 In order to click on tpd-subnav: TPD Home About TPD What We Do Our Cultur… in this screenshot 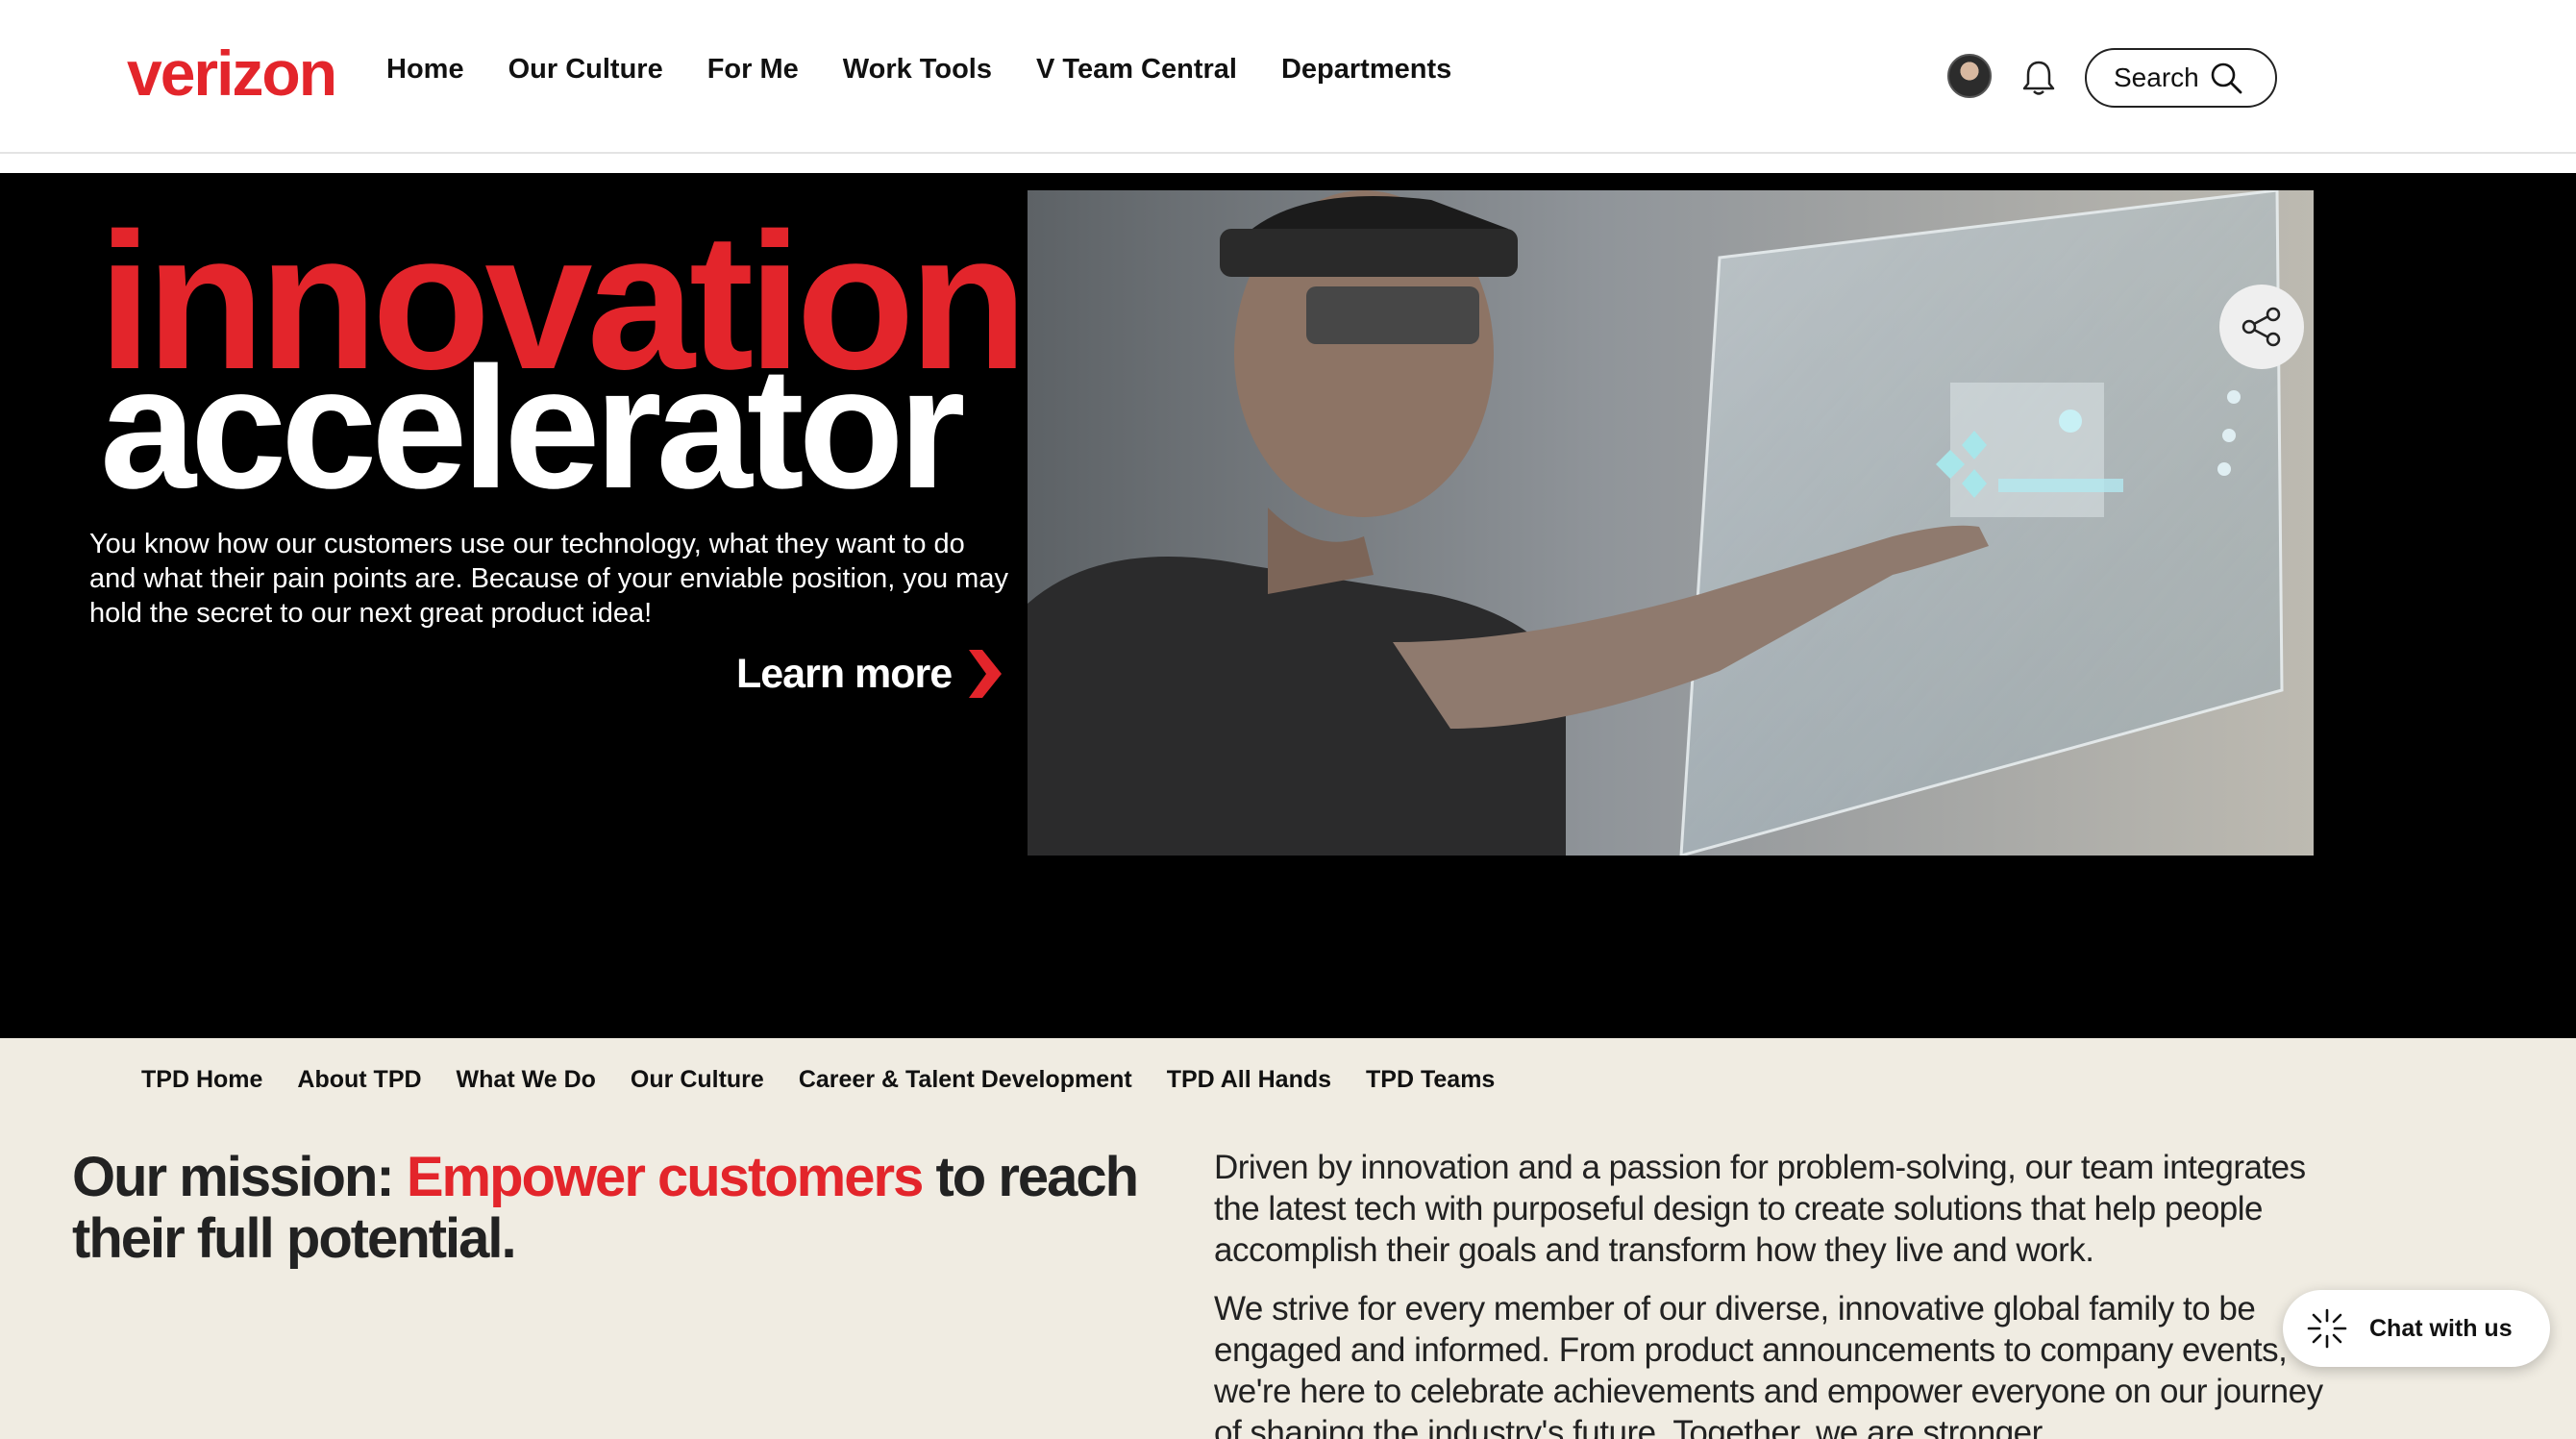, I will do `click(835, 1080)`.